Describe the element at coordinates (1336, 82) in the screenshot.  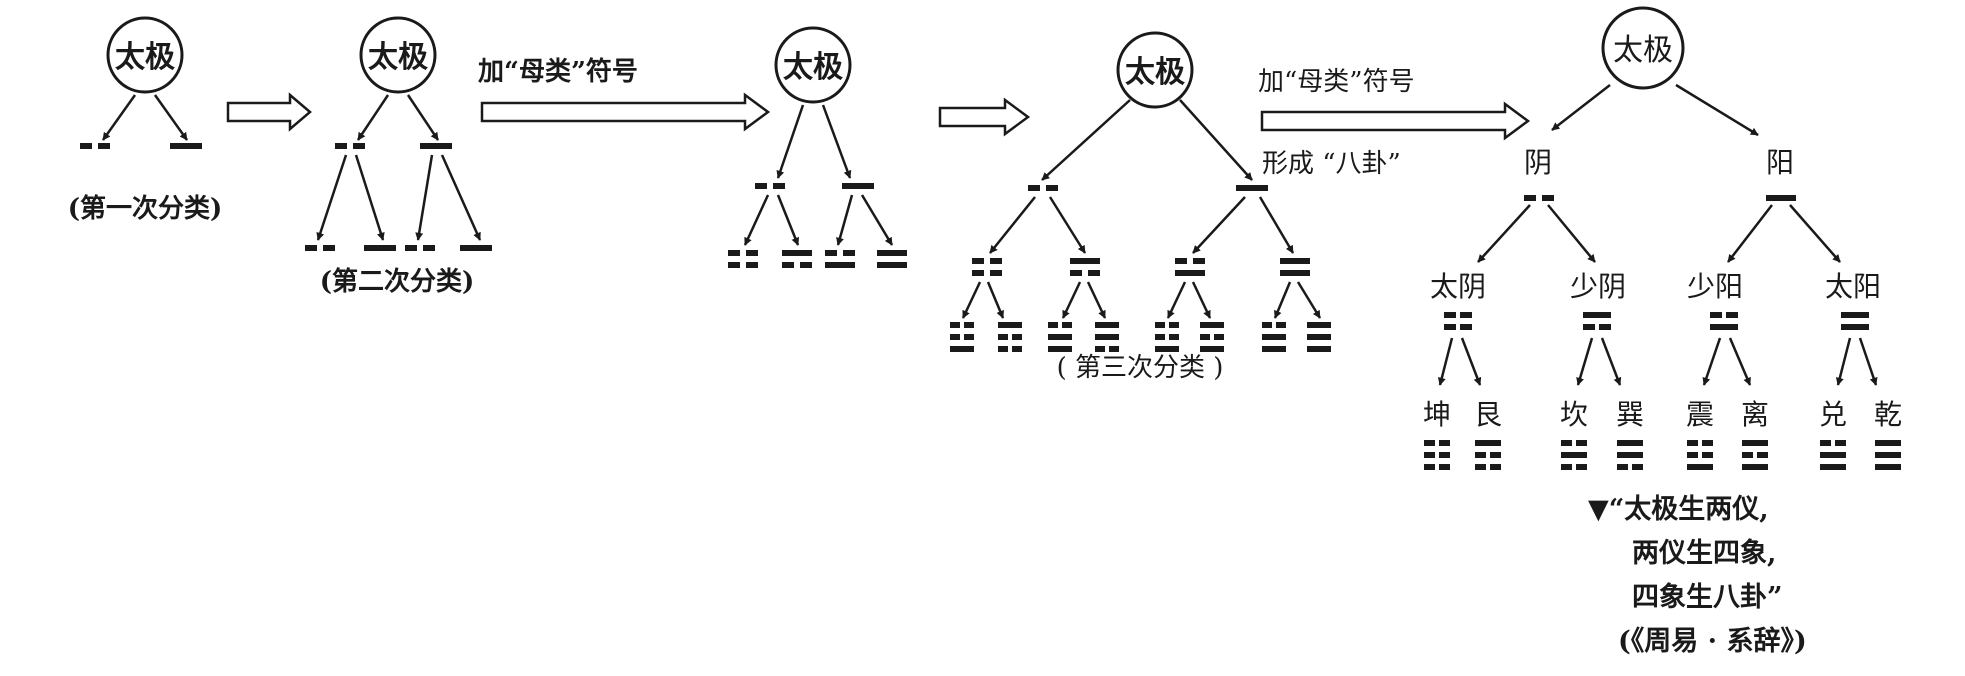
I see `label-add-mother-class-2: 加“母类”符号` at that location.